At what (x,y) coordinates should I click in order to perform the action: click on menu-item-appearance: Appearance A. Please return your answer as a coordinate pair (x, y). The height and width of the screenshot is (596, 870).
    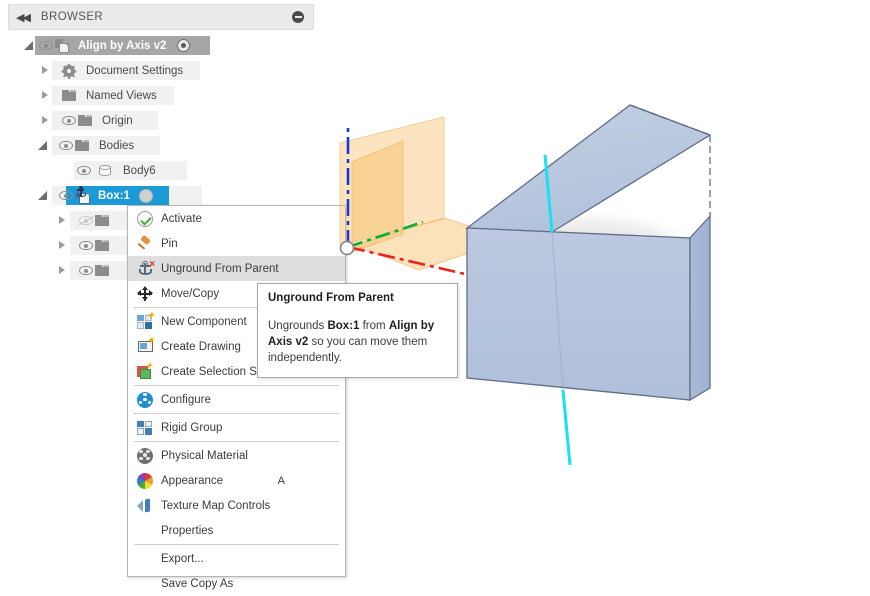
    Looking at the image, I should click on (236, 480).